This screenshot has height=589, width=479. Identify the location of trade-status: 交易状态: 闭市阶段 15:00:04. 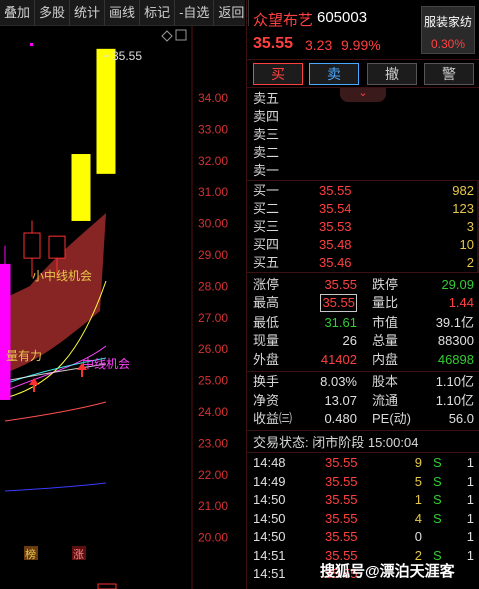
(363, 443).